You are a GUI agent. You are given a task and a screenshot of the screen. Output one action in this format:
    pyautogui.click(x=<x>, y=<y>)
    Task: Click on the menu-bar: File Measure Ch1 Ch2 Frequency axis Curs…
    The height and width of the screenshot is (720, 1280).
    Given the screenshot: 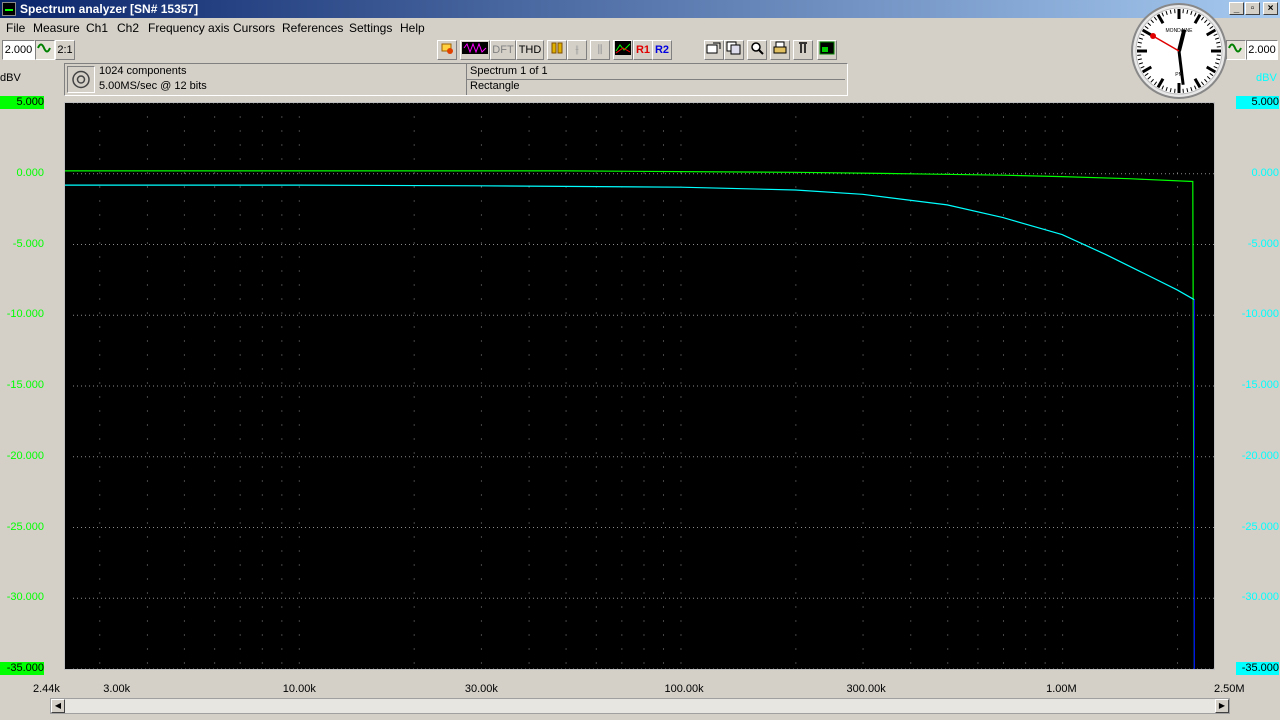 What is the action you would take?
    pyautogui.click(x=640, y=28)
    